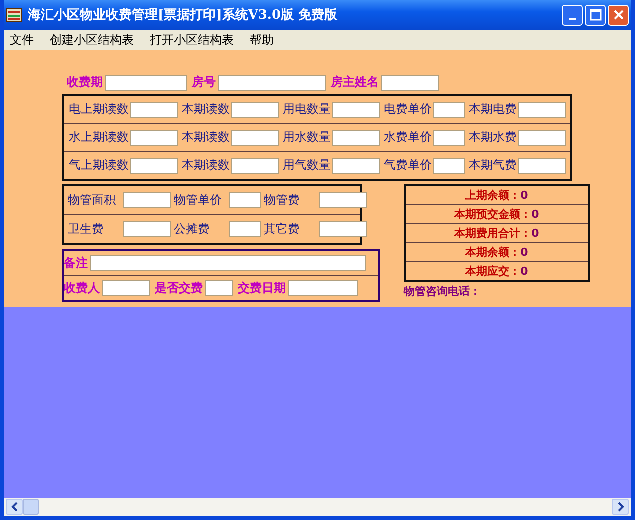  Describe the element at coordinates (179, 288) in the screenshot. I see `field-label: 是否交费` at that location.